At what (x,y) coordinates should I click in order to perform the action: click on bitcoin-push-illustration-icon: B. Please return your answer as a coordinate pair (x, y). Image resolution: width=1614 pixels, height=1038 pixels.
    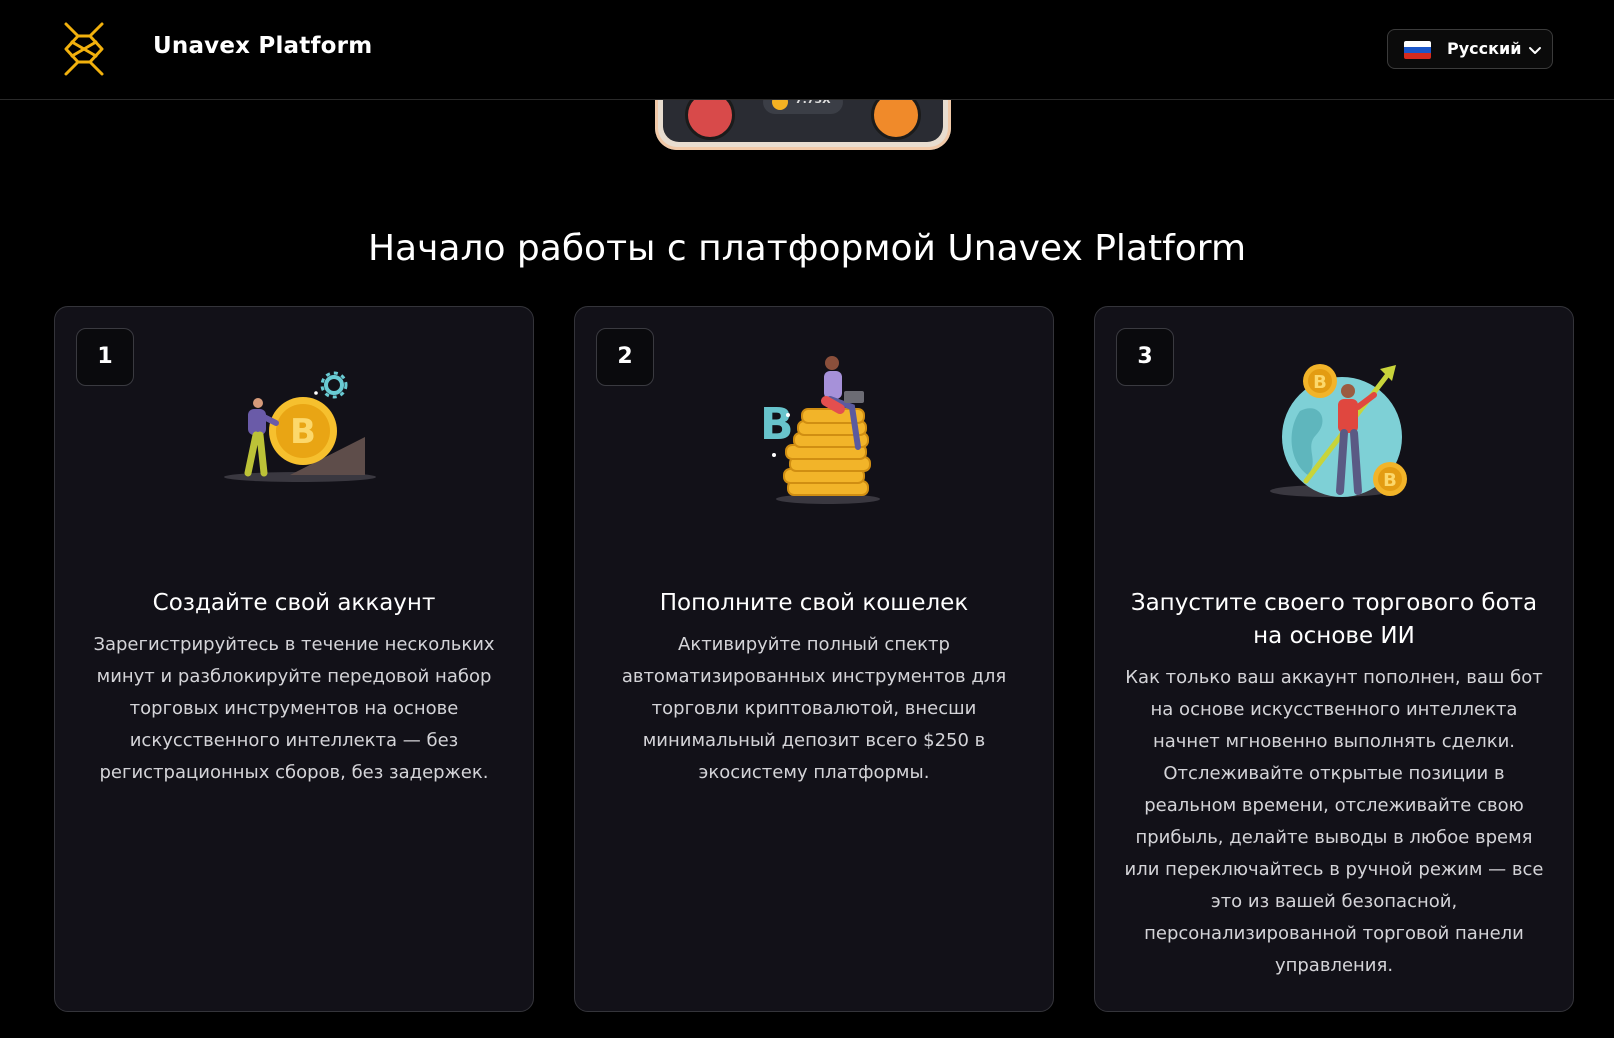
    Looking at the image, I should click on (300, 426).